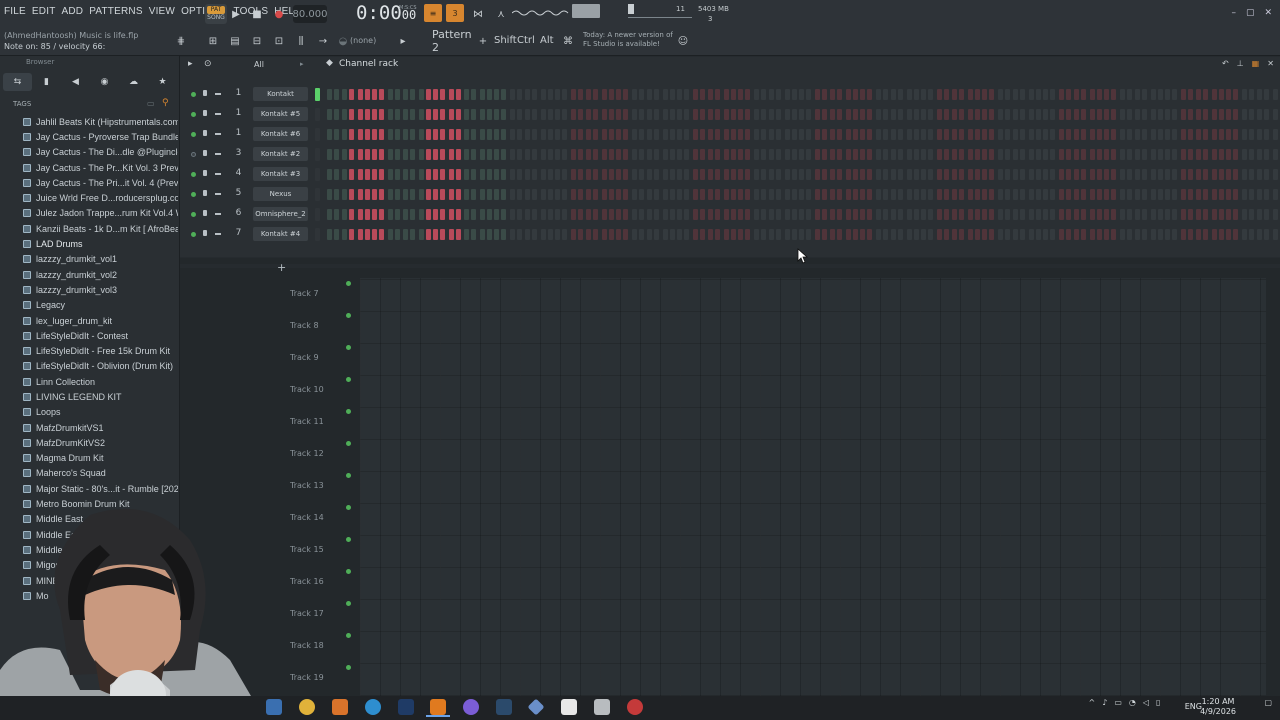 This screenshot has height=720, width=1280. I want to click on browser-folder-item: Maherco's Squad, so click(93, 473).